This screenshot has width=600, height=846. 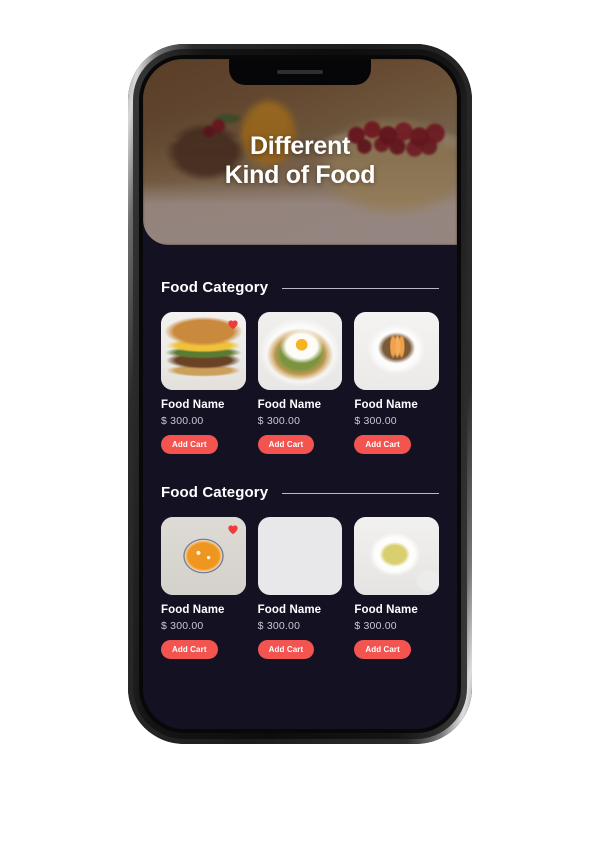 I want to click on speaker-grill-icon, so click(x=300, y=72).